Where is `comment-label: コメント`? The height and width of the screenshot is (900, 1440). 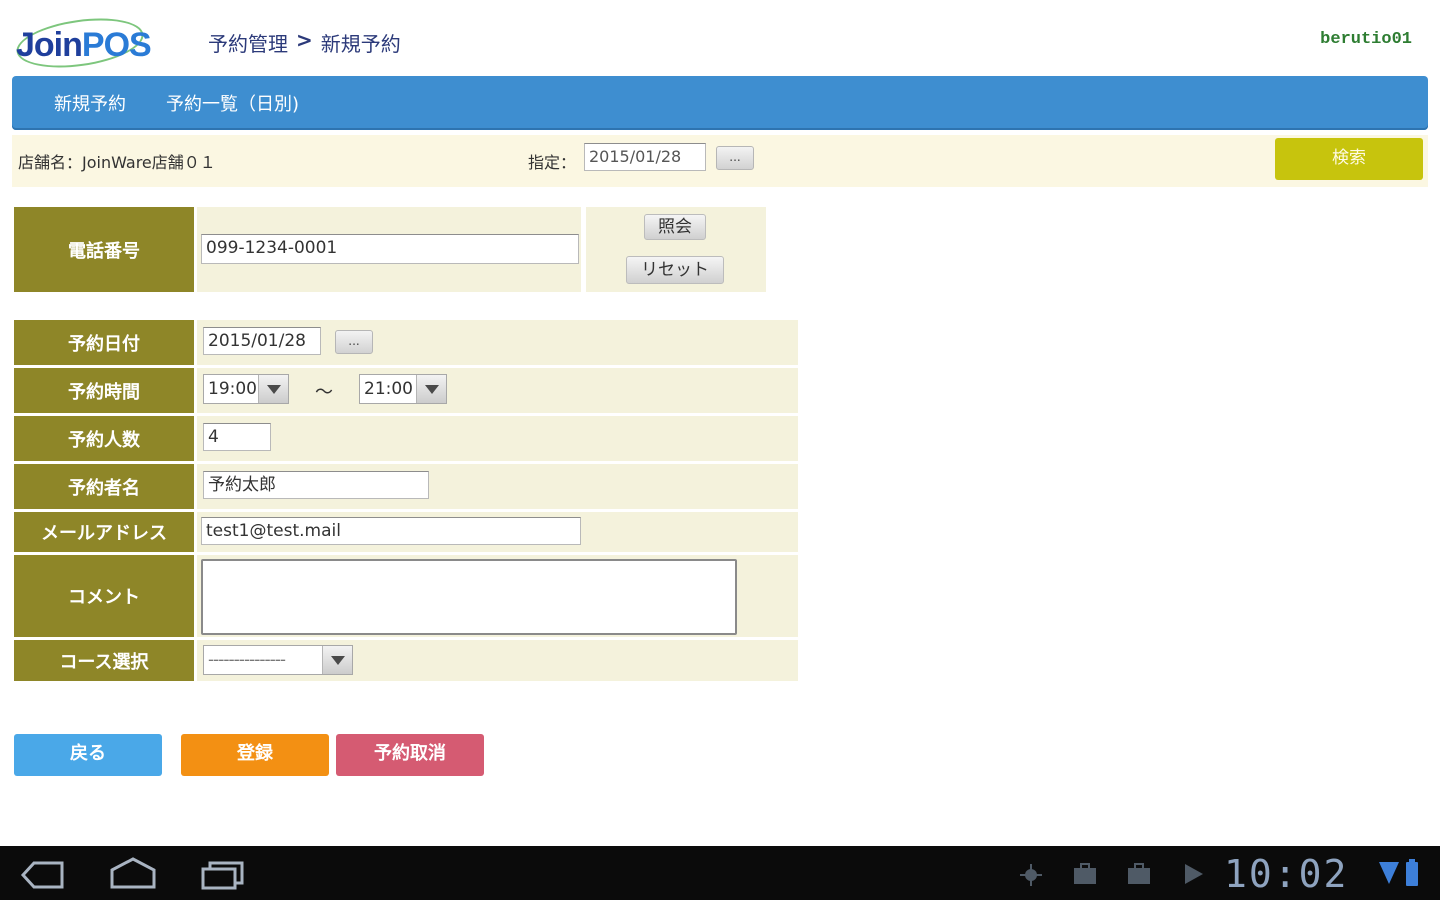 comment-label: コメント is located at coordinates (104, 596).